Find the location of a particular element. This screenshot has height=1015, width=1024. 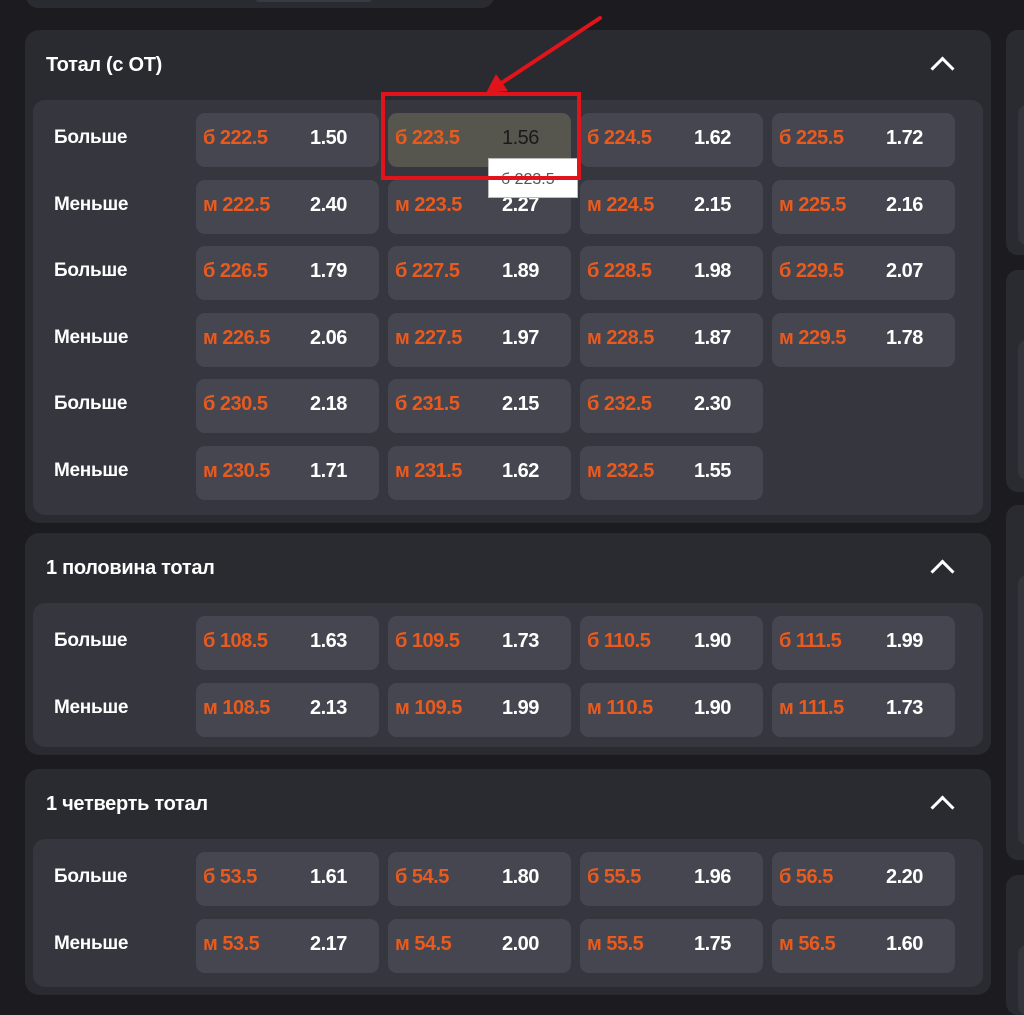

line-value: м 110.5 is located at coordinates (620, 708).